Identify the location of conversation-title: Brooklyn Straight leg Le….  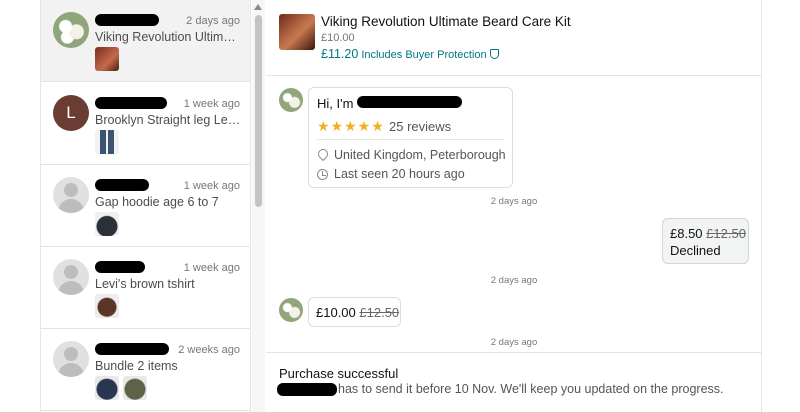
(168, 120).